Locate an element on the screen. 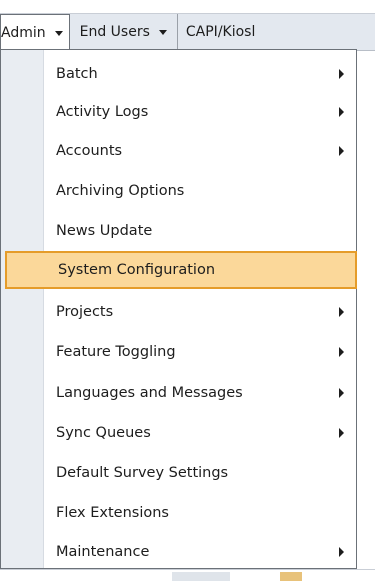  menu-item-label: Sync Queues is located at coordinates (103, 433).